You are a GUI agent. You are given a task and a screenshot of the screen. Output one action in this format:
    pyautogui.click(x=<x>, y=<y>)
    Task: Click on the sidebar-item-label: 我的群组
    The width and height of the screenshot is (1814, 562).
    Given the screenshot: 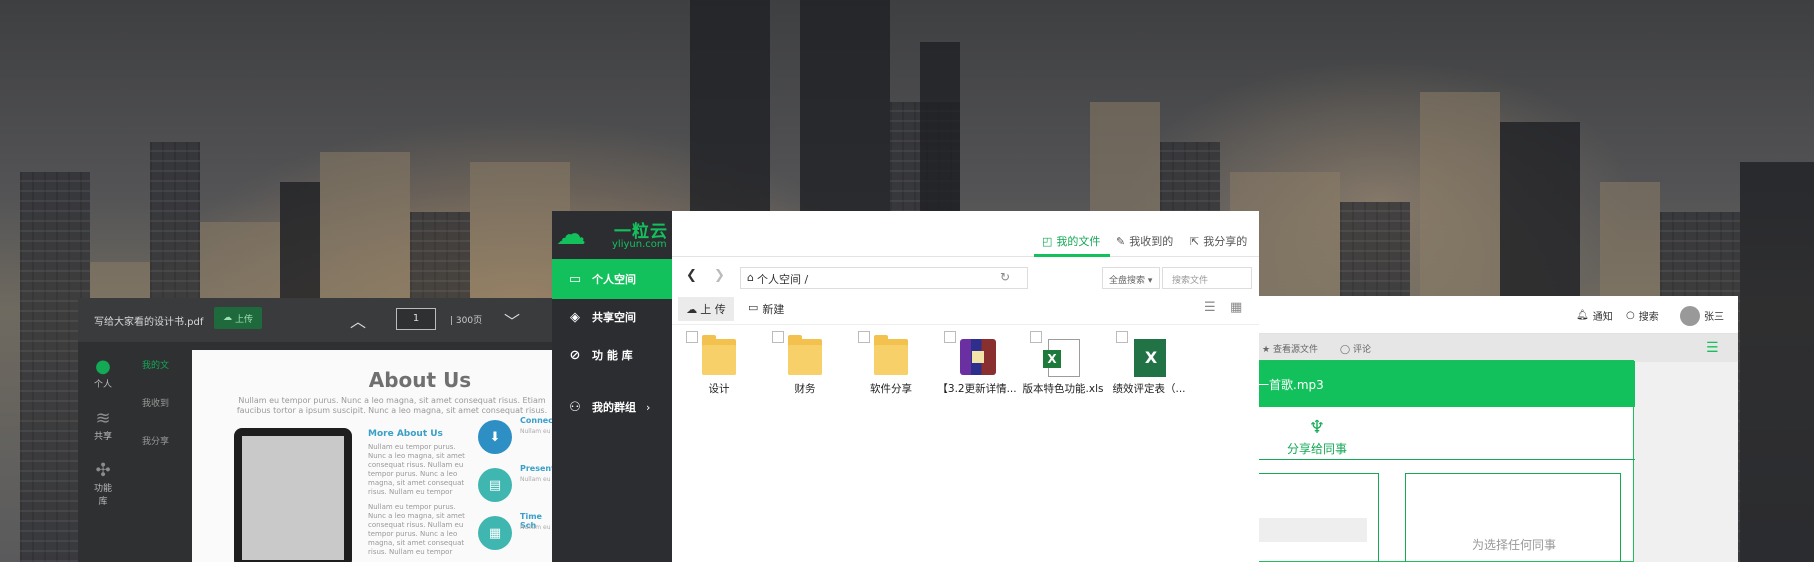 What is the action you would take?
    pyautogui.click(x=614, y=407)
    